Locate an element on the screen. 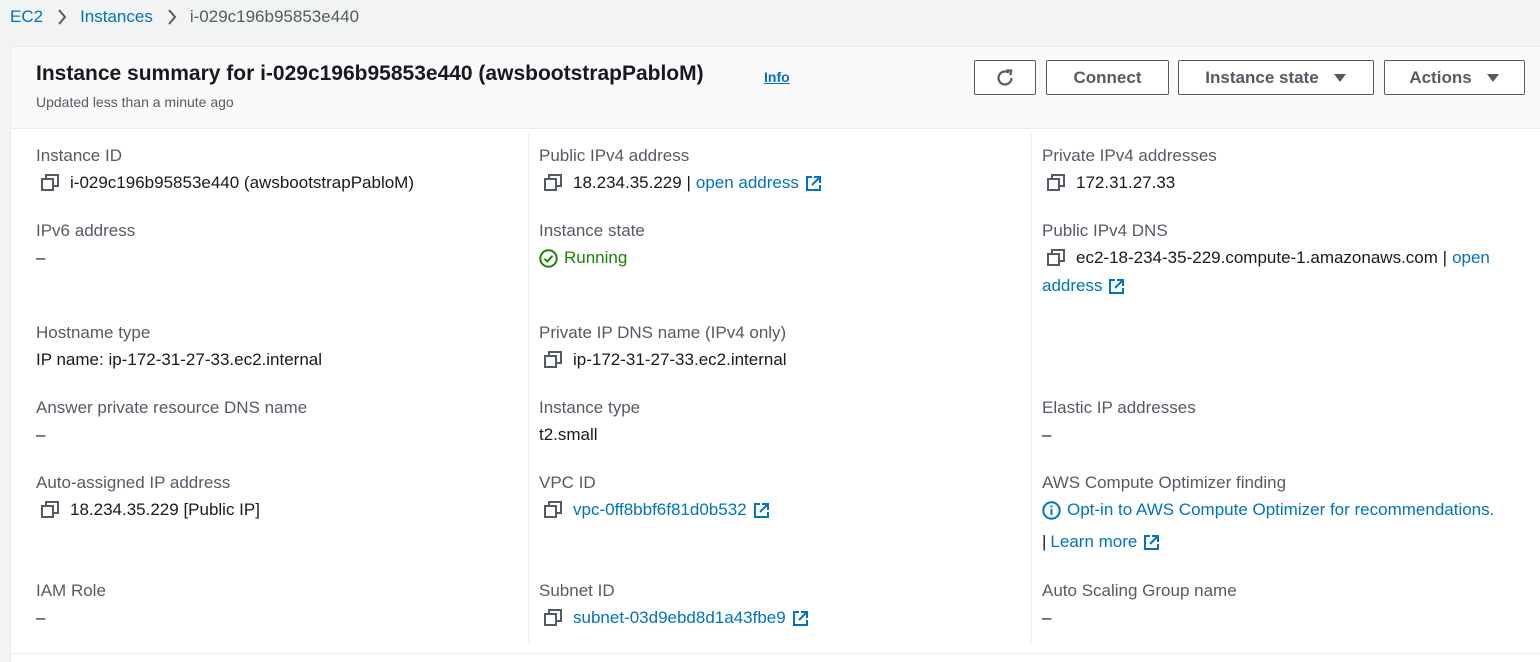  private-ipv4-value: 172.31.27.33 is located at coordinates (1126, 182).